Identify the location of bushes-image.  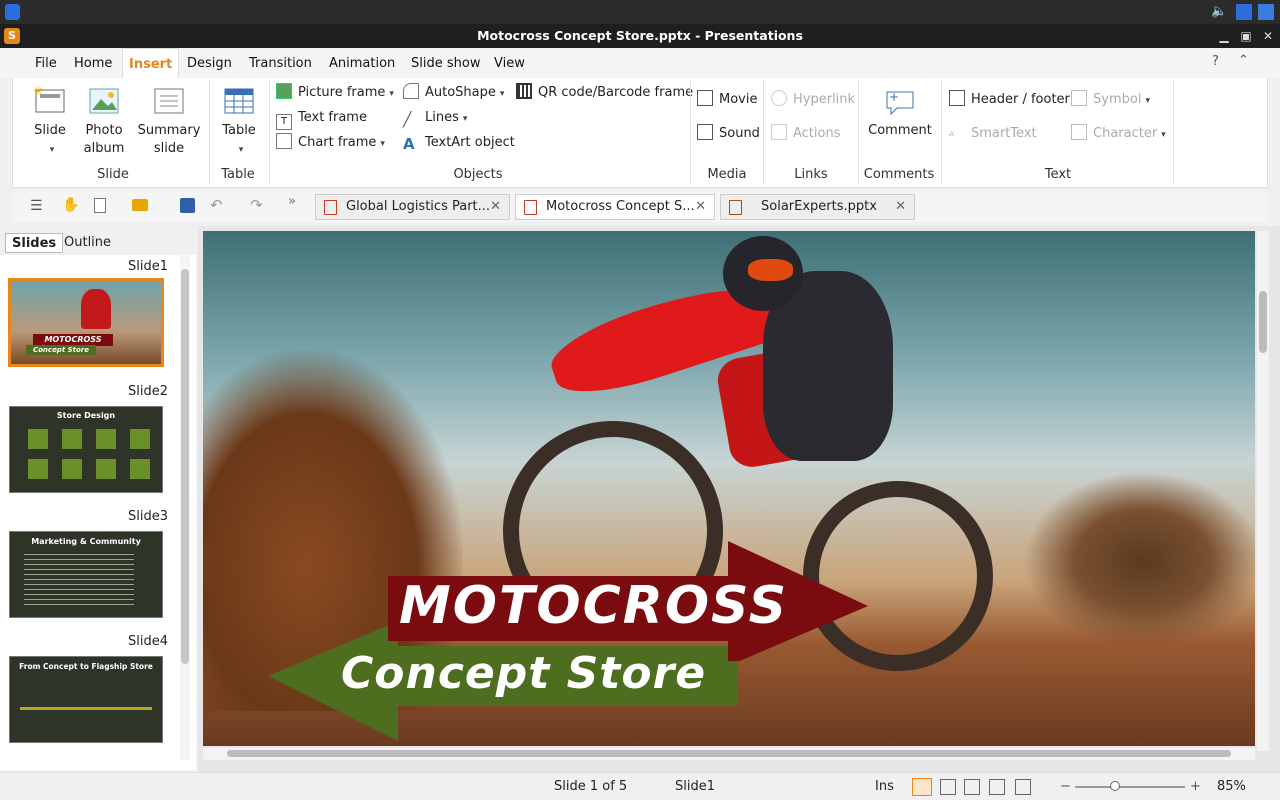
(1139, 561).